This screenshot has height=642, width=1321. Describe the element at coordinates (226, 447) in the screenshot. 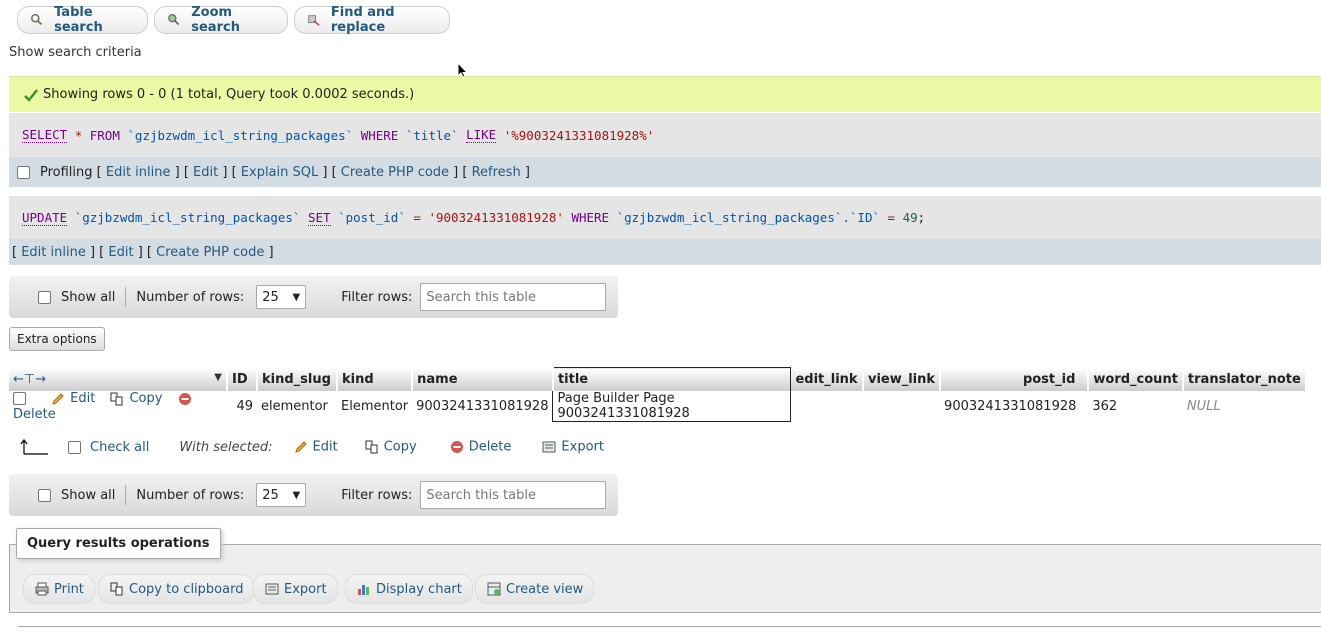

I see `with-selected-label: With selected:` at that location.